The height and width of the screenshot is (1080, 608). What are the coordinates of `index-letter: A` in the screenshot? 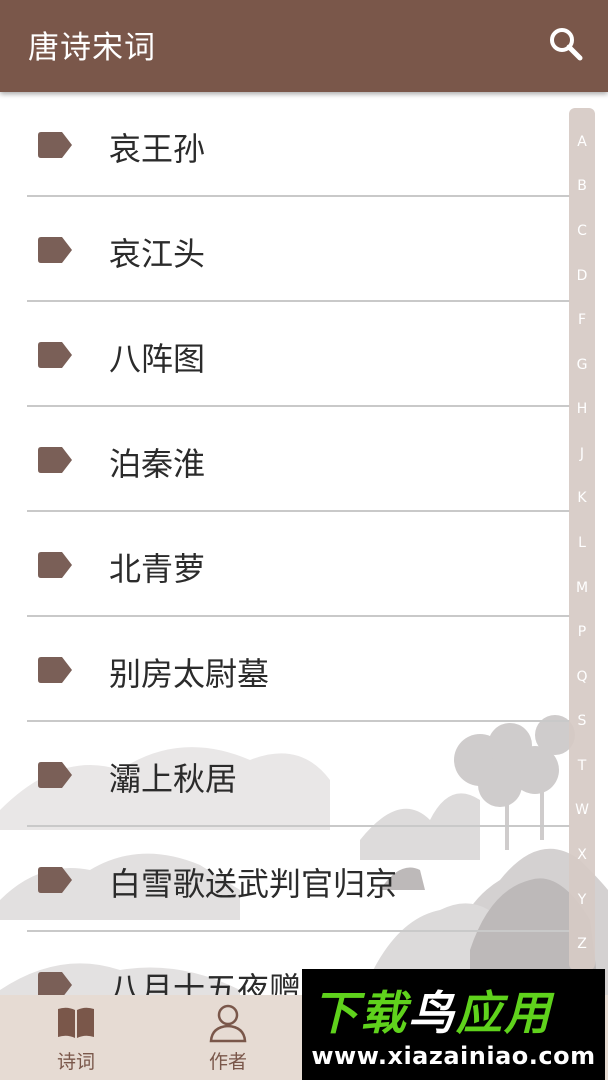 It's located at (582, 142).